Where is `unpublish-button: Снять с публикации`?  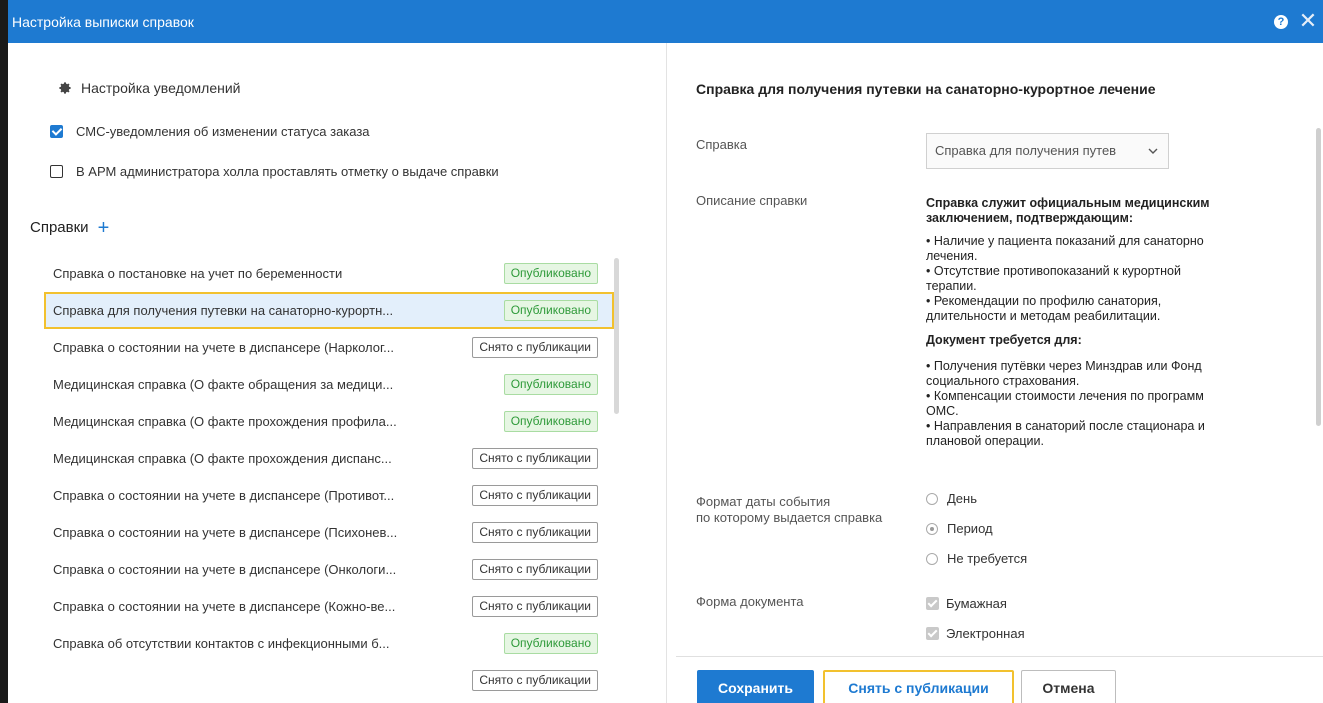
unpublish-button: Снять с публикации is located at coordinates (918, 686).